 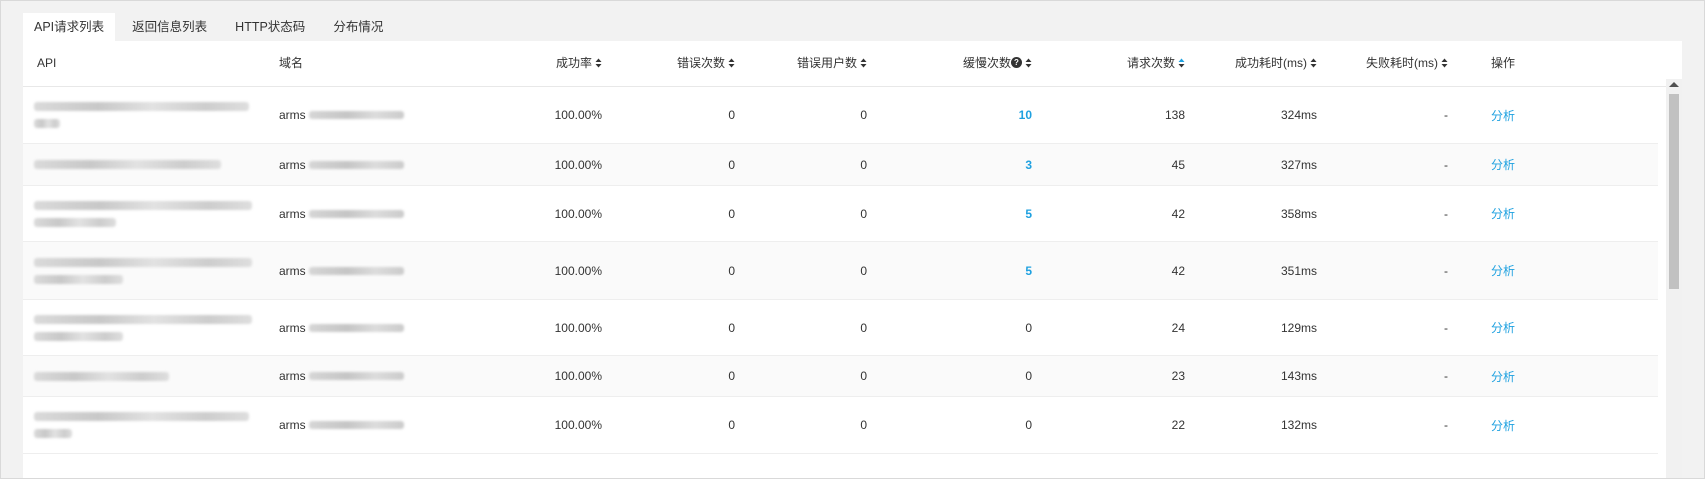 What do you see at coordinates (986, 63) in the screenshot?
I see `column-label: 缓慢次数` at bounding box center [986, 63].